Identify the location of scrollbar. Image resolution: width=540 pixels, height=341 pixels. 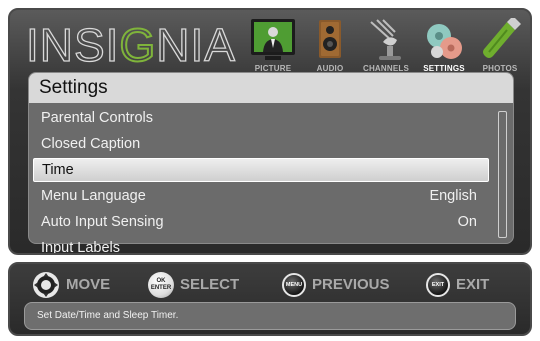
(502, 174).